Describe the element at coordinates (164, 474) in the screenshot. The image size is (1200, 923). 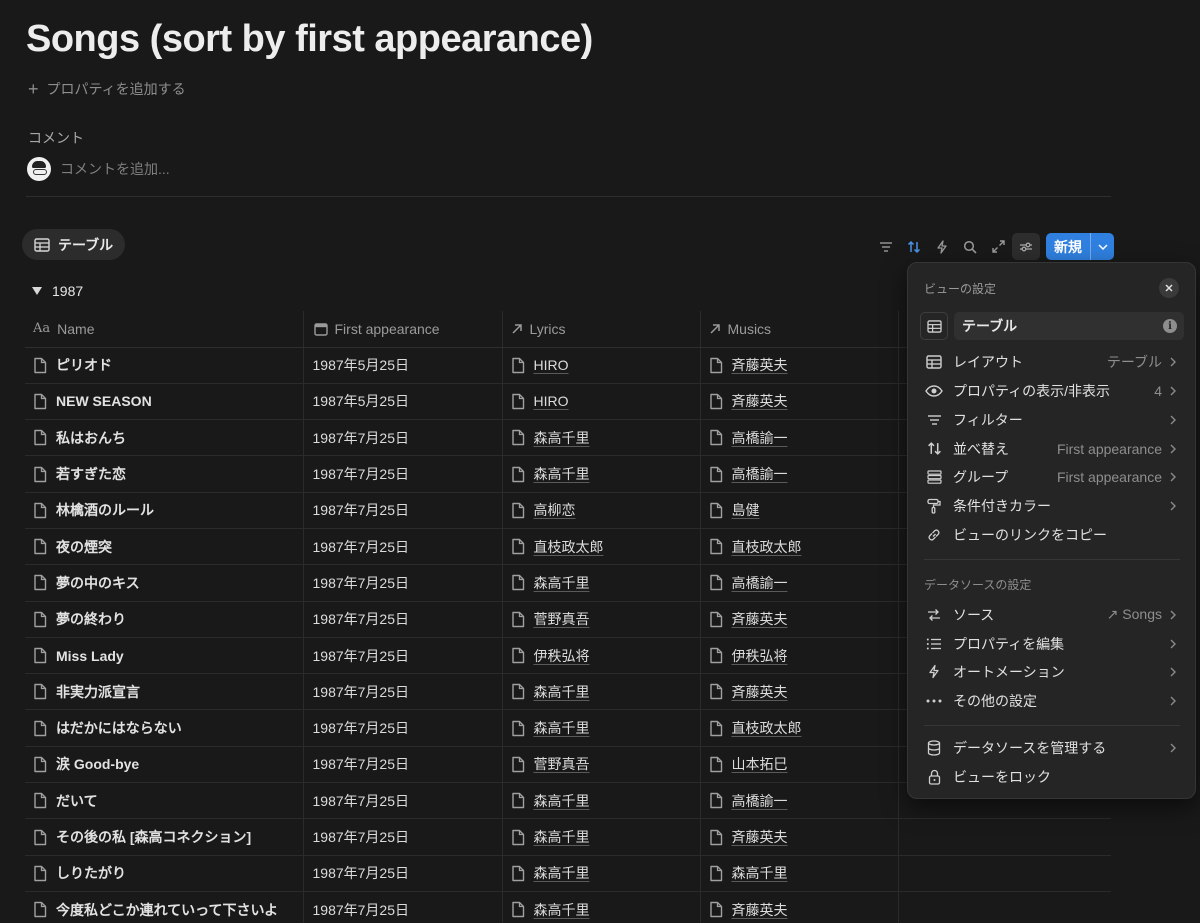
I see `cell-name: 若すぎた恋` at that location.